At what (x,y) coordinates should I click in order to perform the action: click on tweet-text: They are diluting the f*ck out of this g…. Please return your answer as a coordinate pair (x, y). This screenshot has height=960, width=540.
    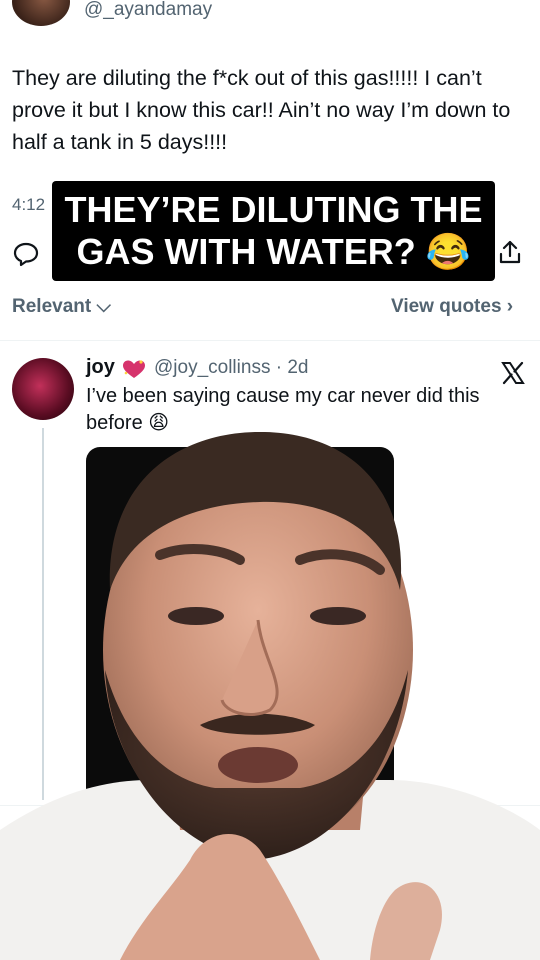
    Looking at the image, I should click on (261, 110).